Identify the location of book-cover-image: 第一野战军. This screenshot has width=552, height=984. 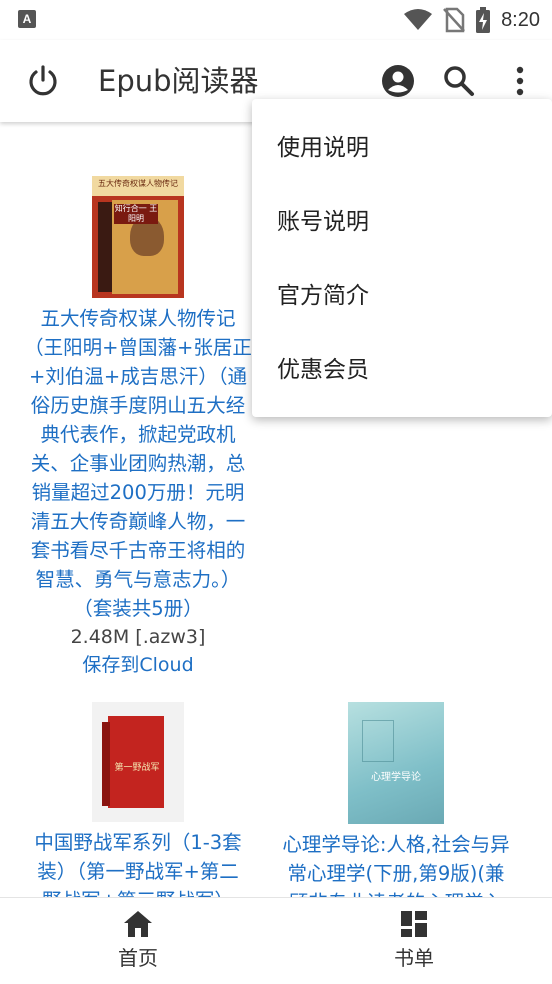
(138, 762).